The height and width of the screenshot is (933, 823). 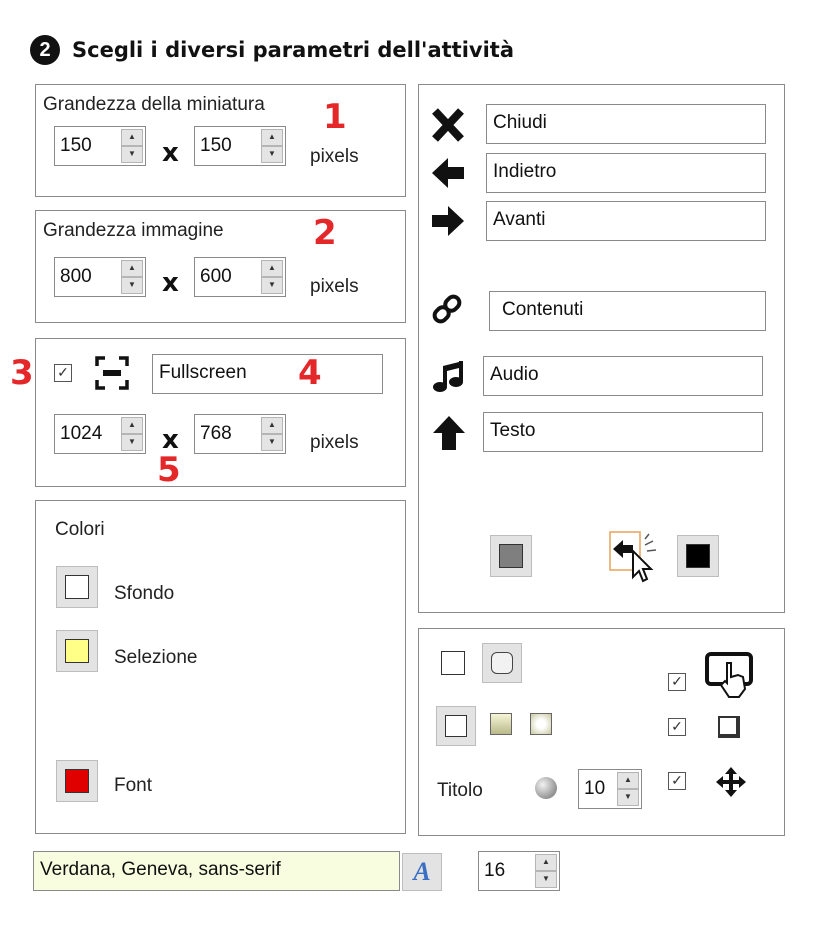 I want to click on contents-label: Contenuti, so click(x=543, y=309).